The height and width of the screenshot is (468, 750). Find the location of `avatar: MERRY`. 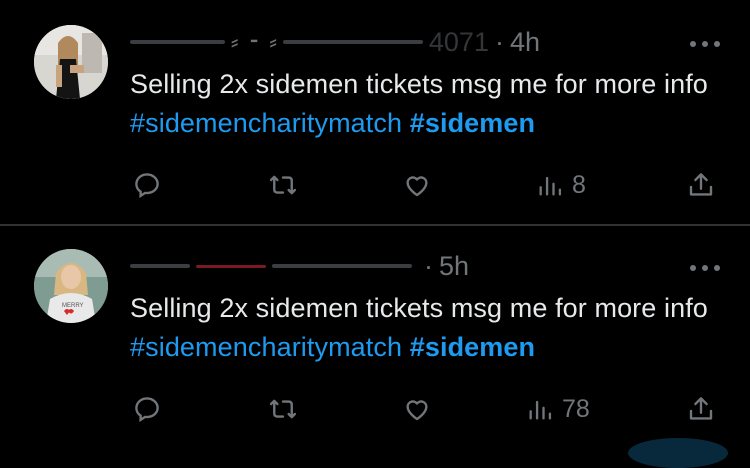

avatar: MERRY is located at coordinates (71, 286).